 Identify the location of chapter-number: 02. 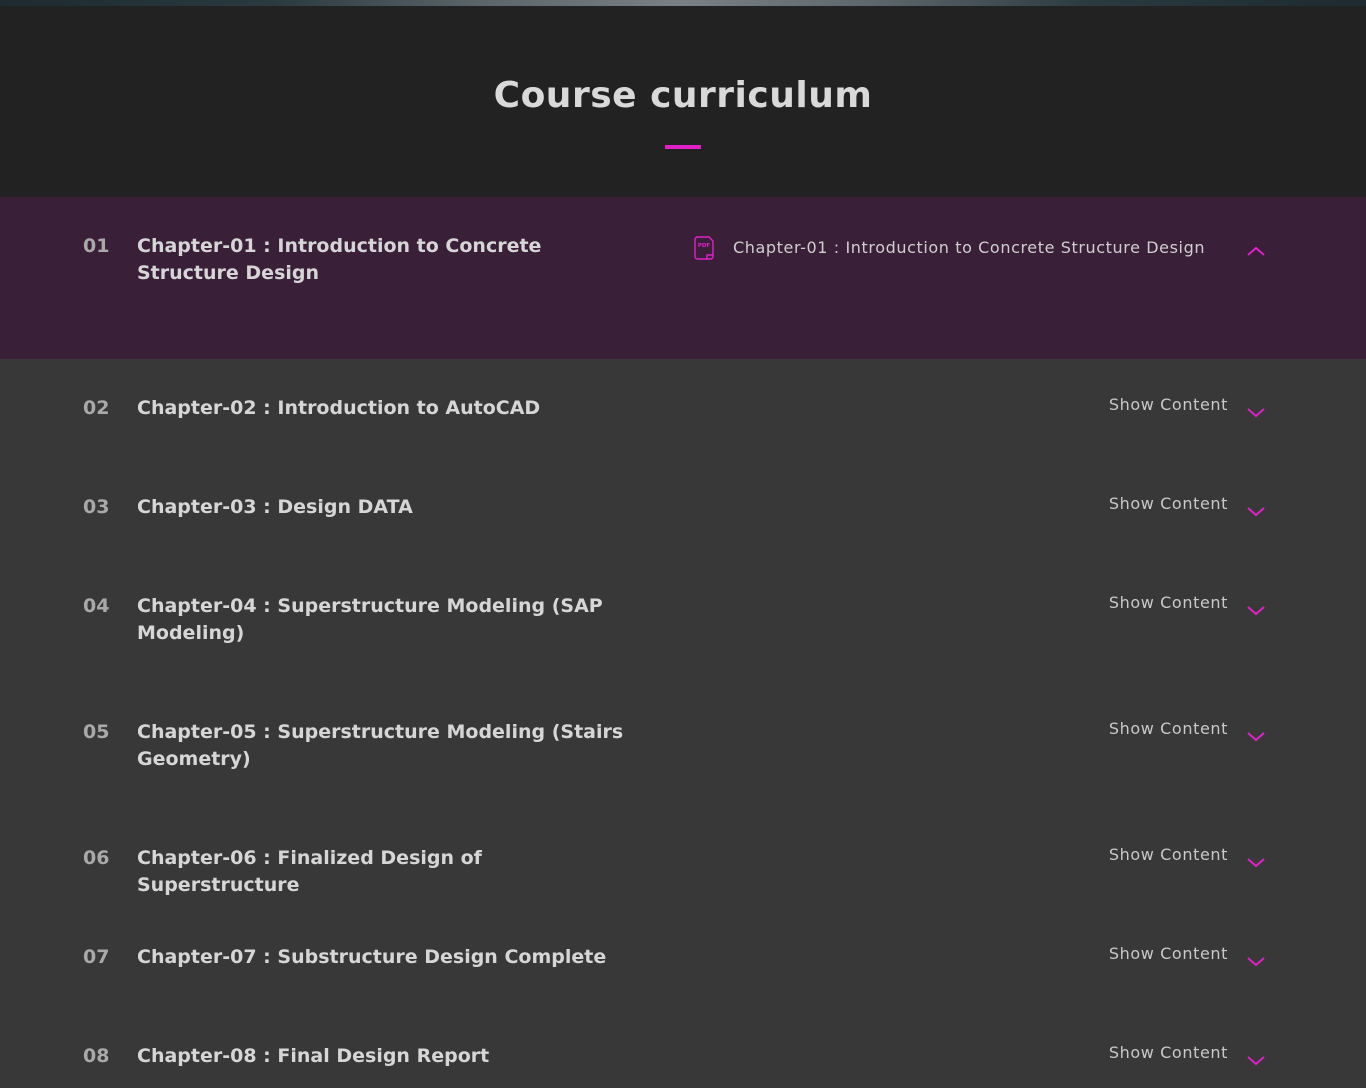
(96, 408).